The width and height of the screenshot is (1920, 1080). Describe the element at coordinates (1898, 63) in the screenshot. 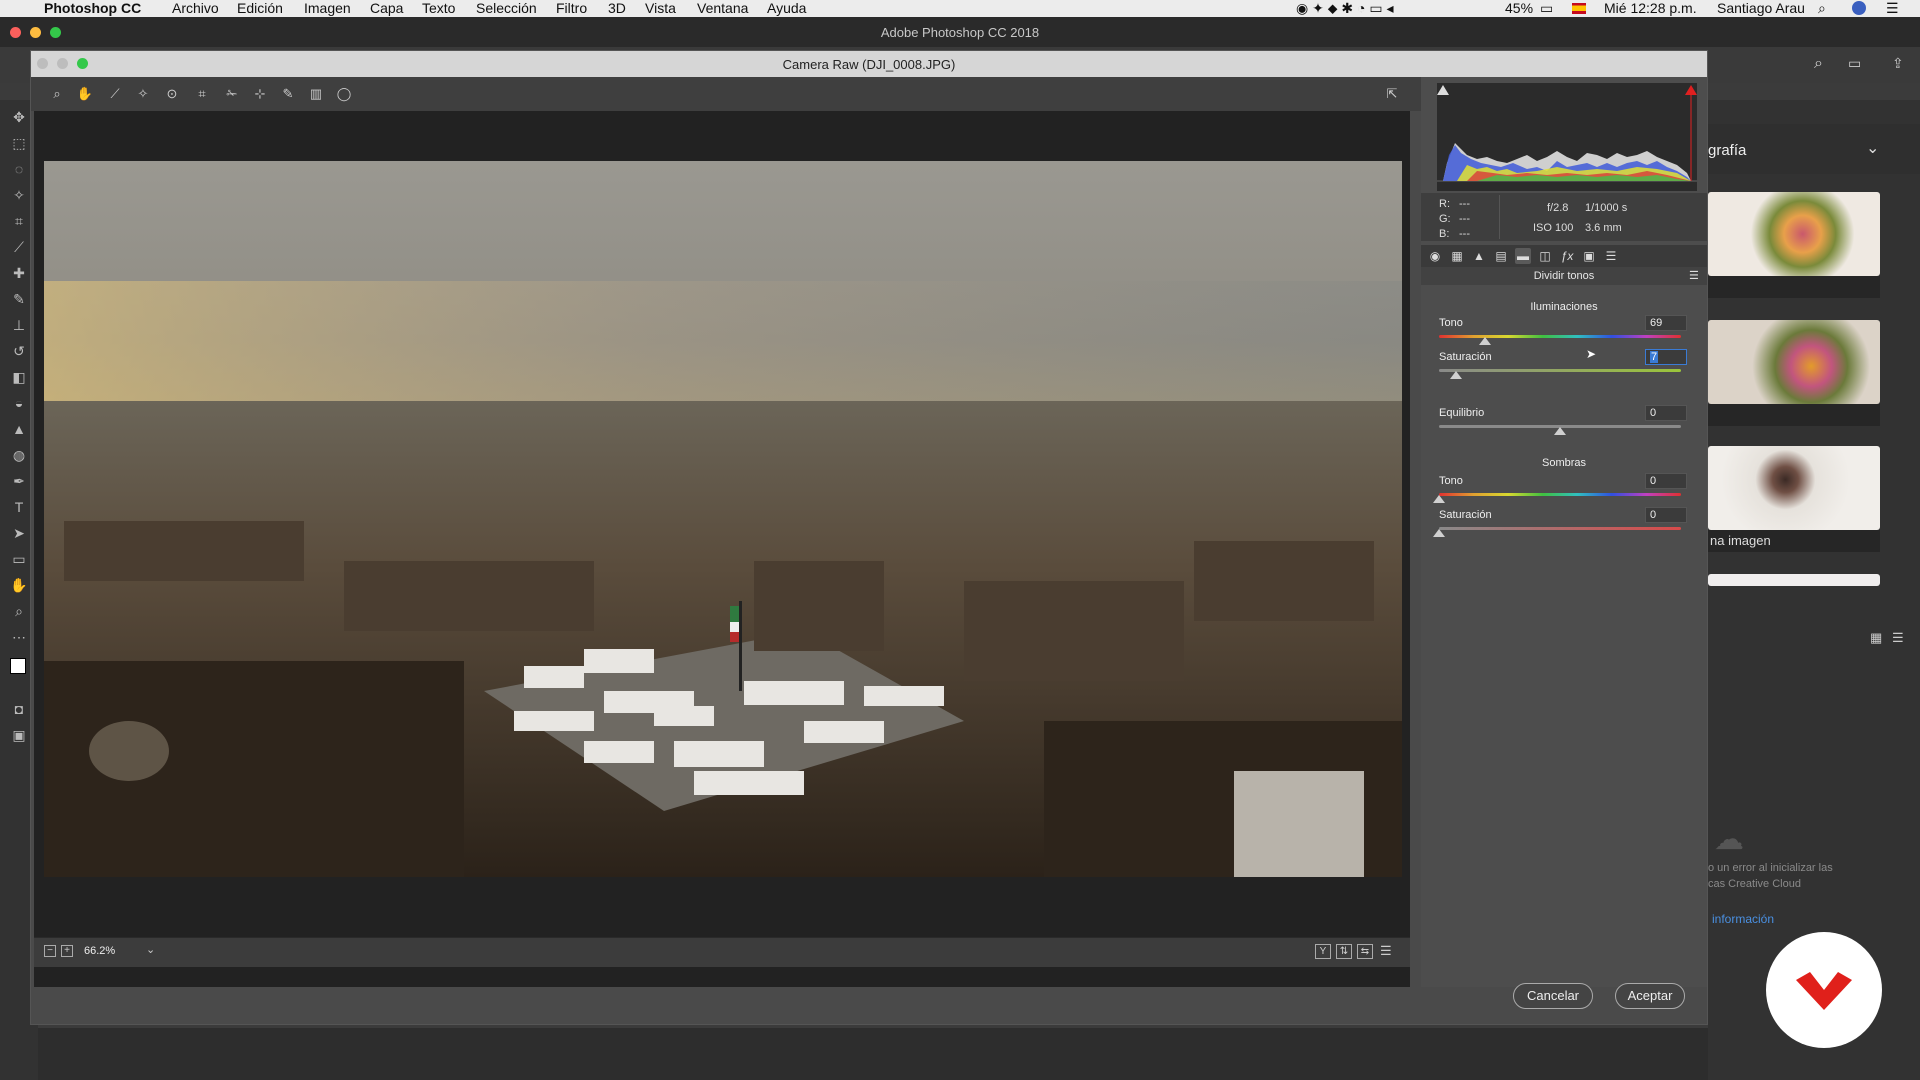

I see `share-icon: ⇪` at that location.